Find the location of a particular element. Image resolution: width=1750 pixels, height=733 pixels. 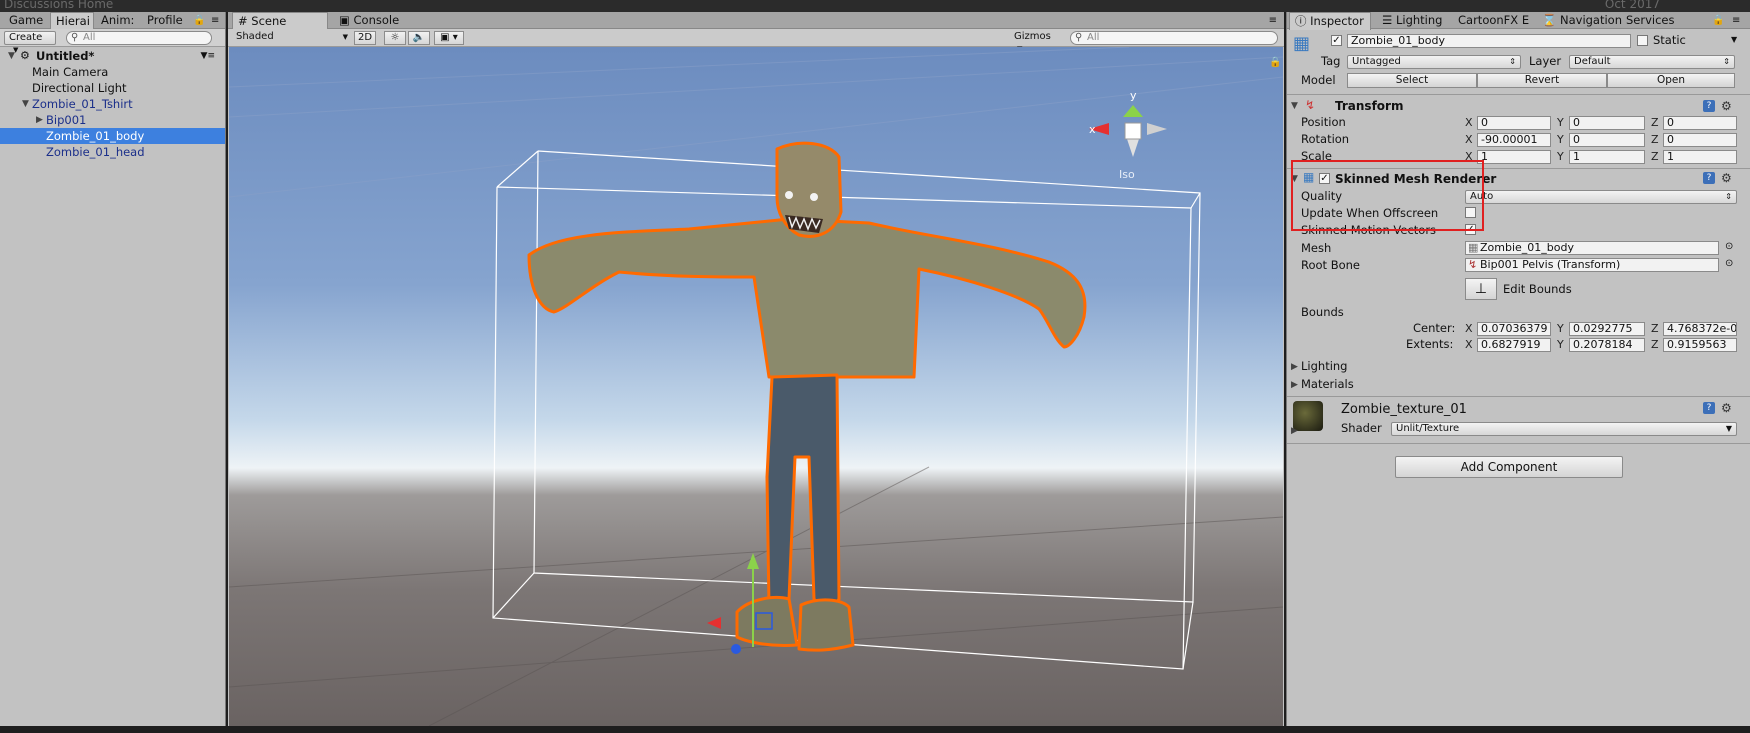

2d-toggle: 2D is located at coordinates (365, 38).